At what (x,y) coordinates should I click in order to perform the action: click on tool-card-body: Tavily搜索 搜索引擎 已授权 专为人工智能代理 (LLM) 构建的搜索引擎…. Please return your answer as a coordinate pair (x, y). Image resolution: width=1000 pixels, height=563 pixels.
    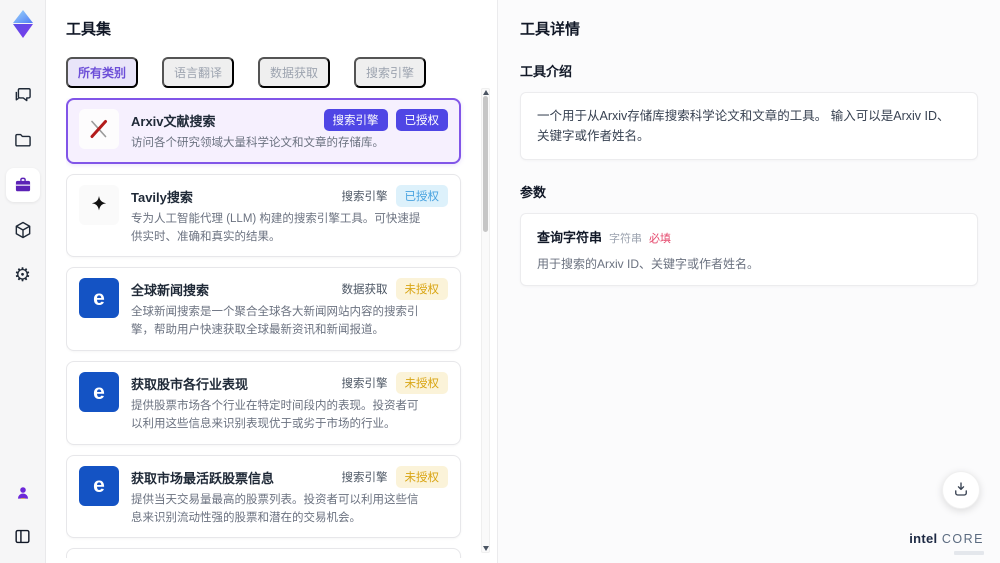
    Looking at the image, I should click on (289, 215).